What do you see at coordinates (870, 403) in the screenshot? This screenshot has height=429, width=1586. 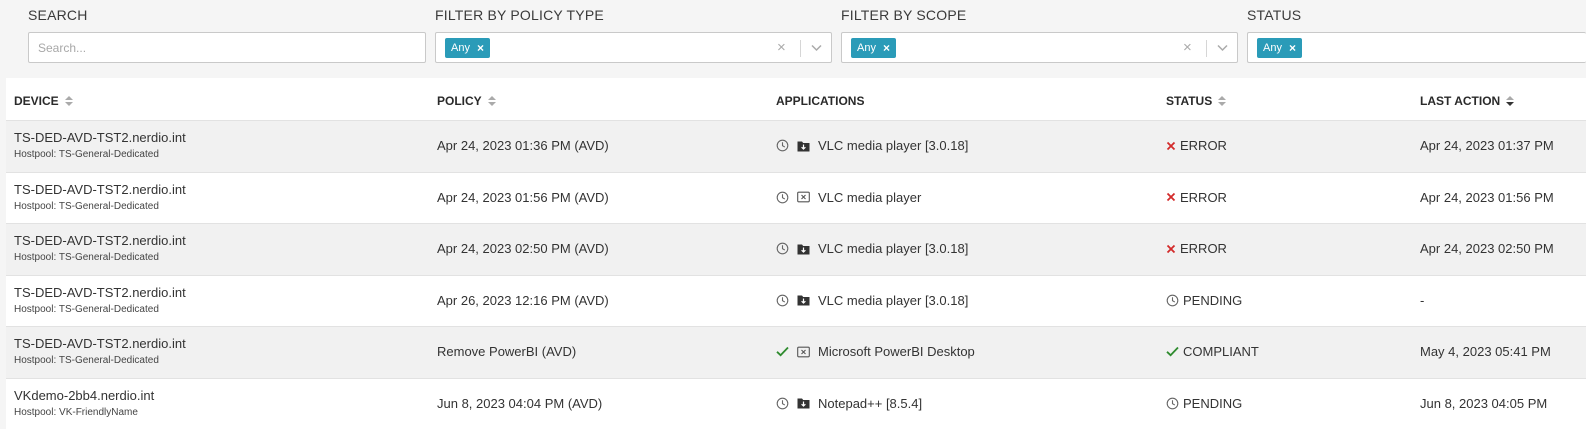 I see `application-name: Notepad++ [8.5.4]` at bounding box center [870, 403].